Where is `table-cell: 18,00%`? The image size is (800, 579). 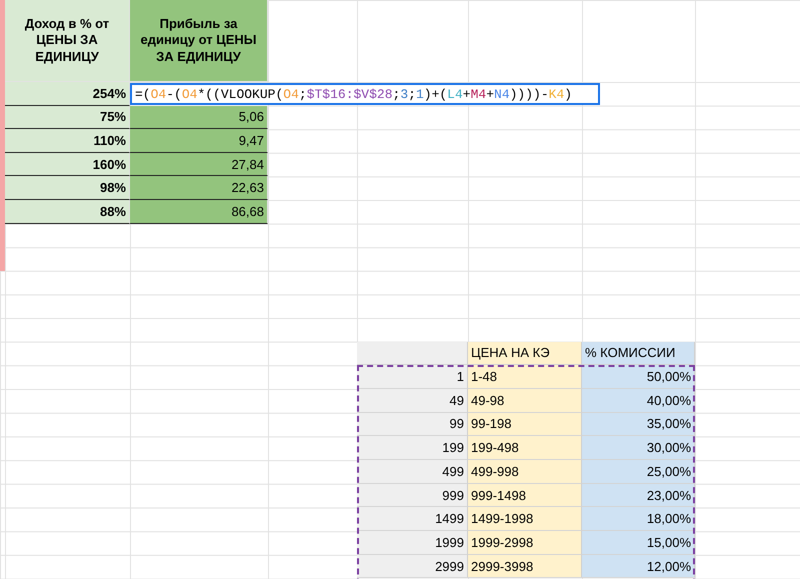
table-cell: 18,00% is located at coordinates (638, 519).